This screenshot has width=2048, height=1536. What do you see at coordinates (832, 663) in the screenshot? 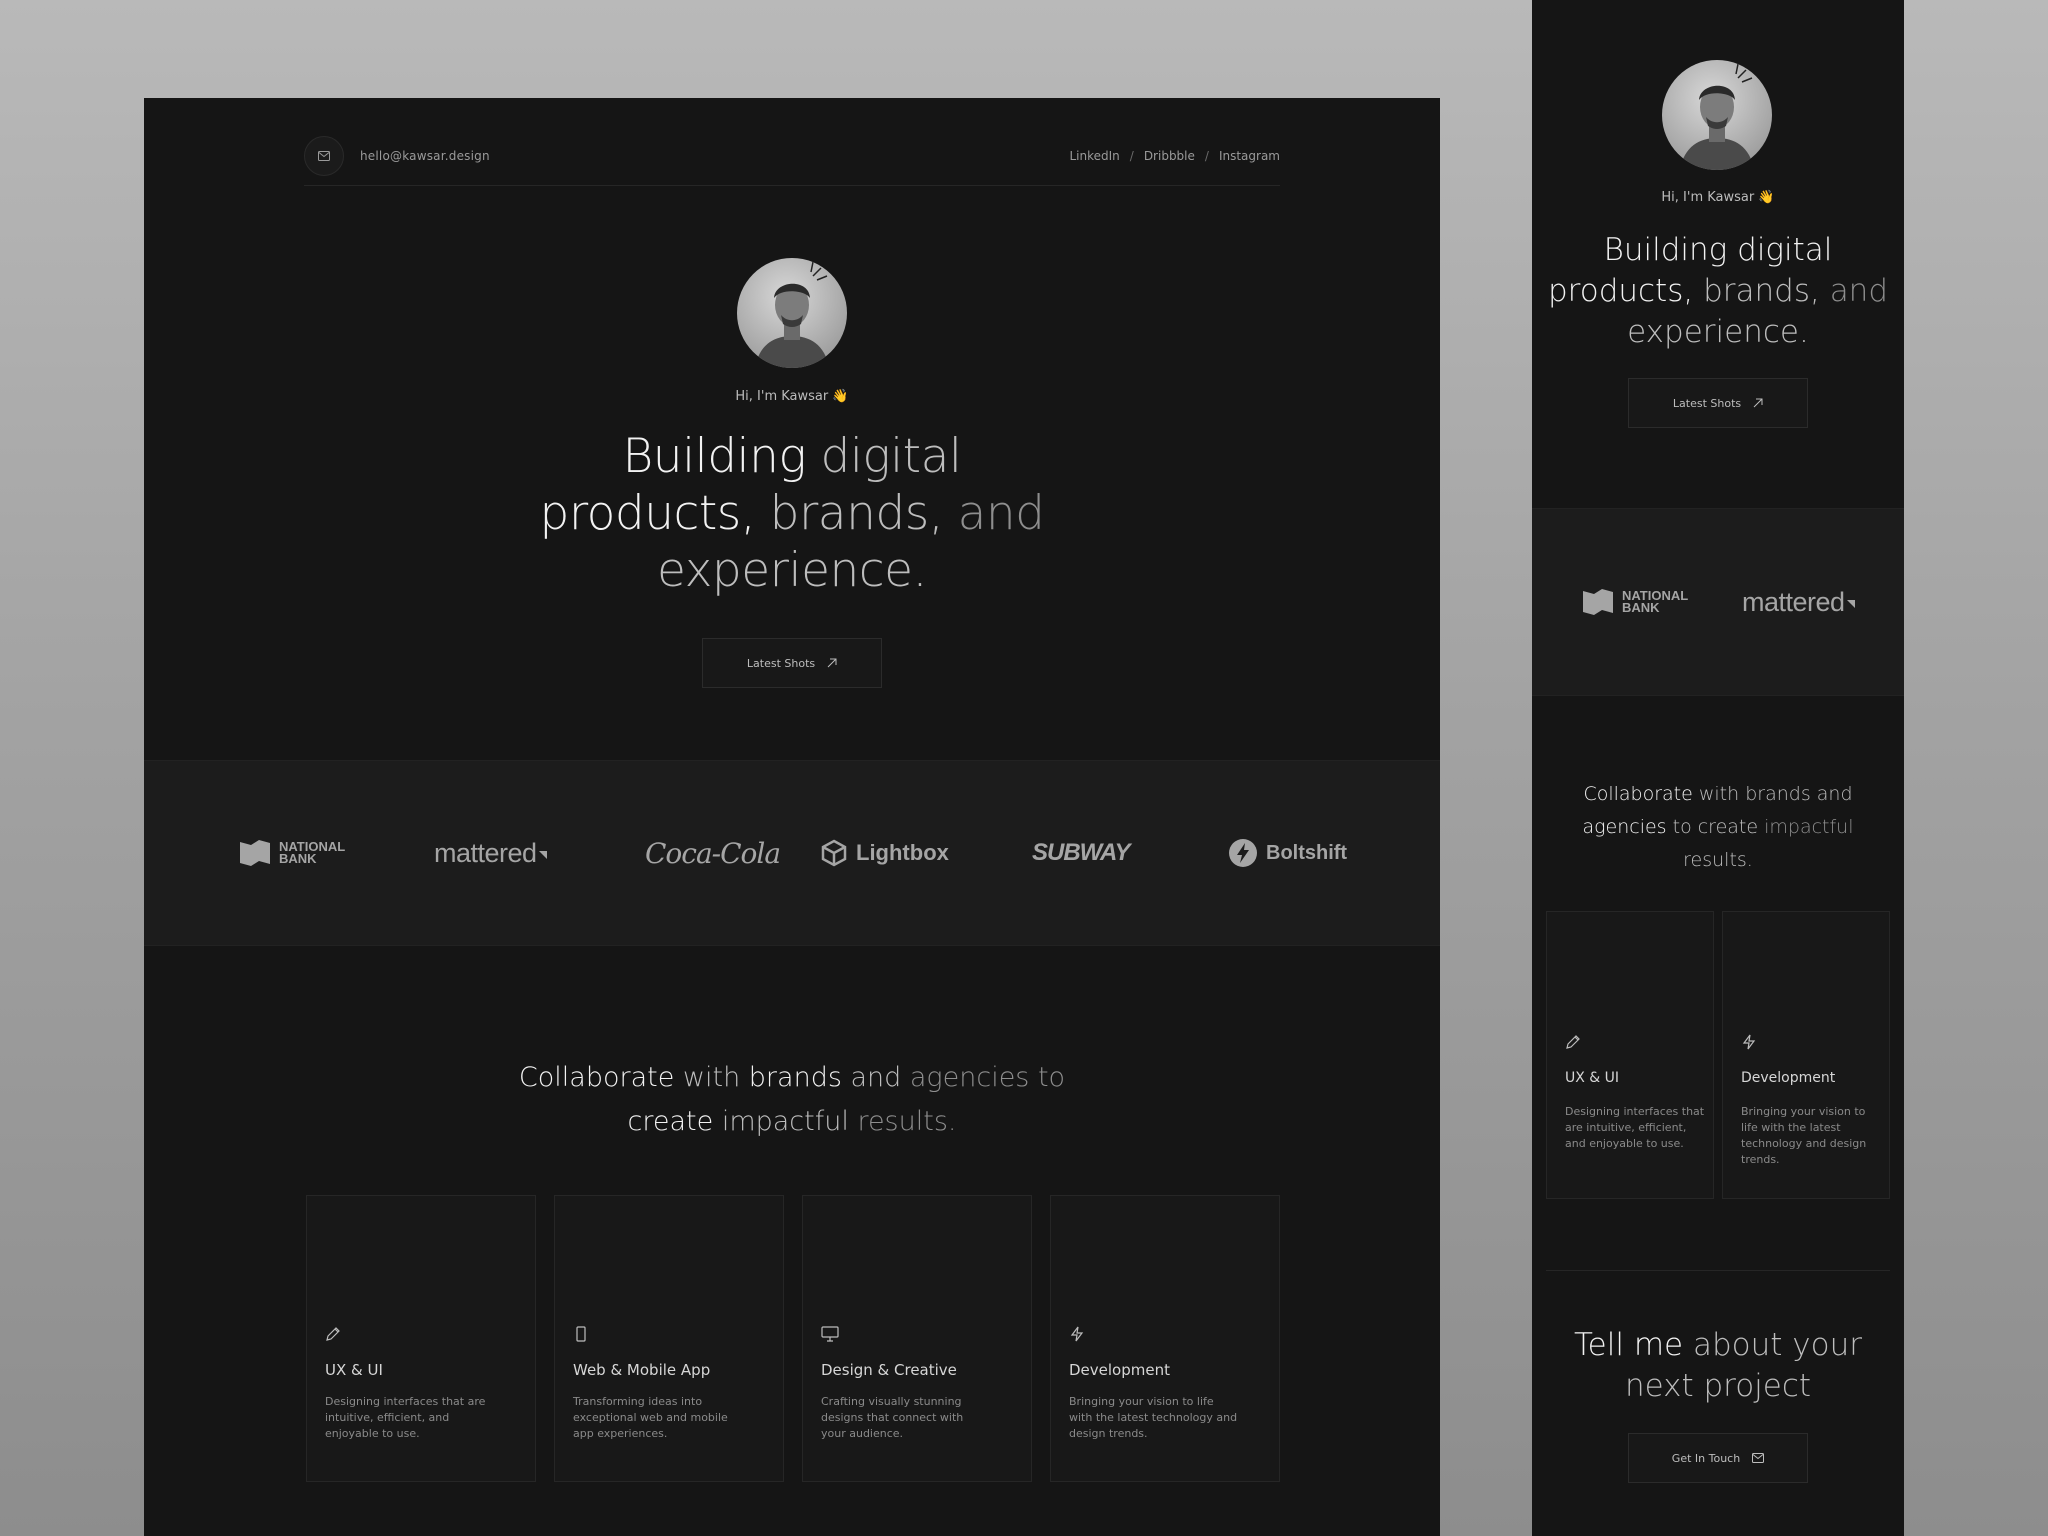
I see `arrow-up-right-icon` at bounding box center [832, 663].